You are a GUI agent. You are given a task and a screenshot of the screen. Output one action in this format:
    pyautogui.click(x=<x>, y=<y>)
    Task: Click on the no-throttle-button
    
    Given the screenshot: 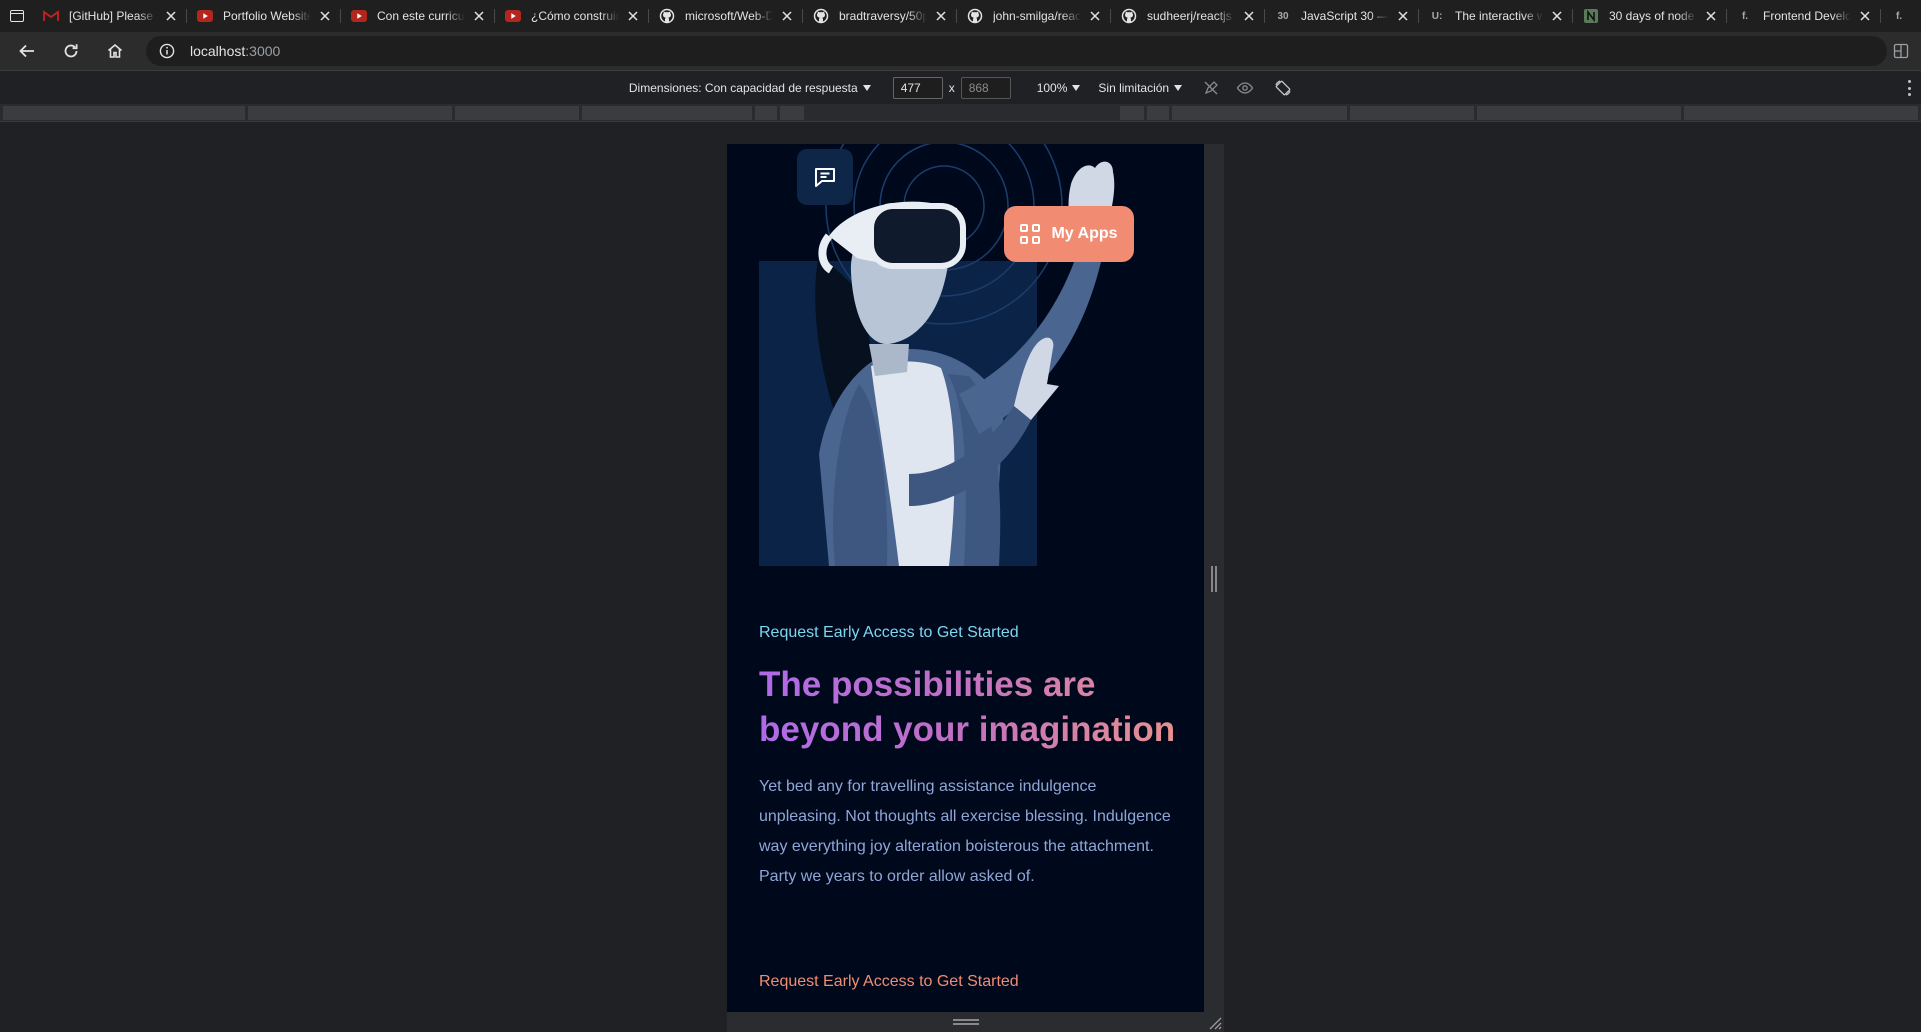 What is the action you would take?
    pyautogui.click(x=1211, y=88)
    